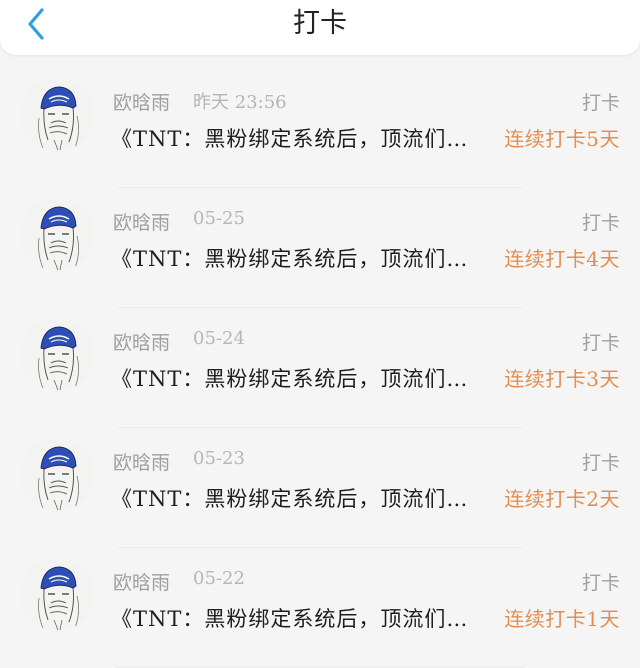 This screenshot has height=668, width=640. Describe the element at coordinates (562, 259) in the screenshot. I see `streak-label: 连续打卡4天` at that location.